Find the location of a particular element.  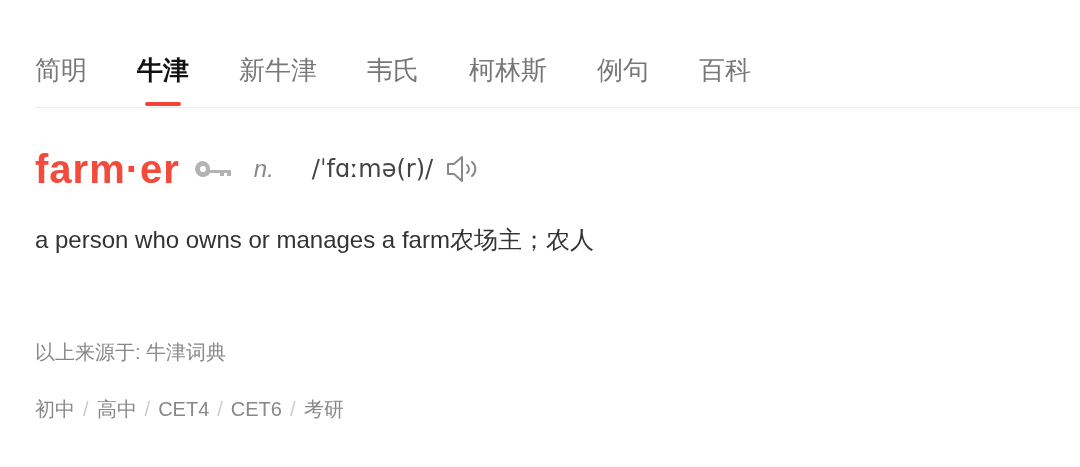

tab: 韦氏 is located at coordinates (393, 78).